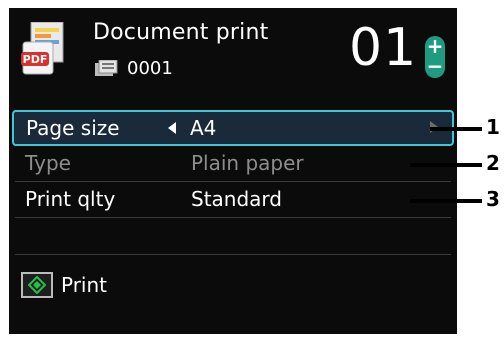  What do you see at coordinates (42, 48) in the screenshot?
I see `pdf-document-icon: PDF` at bounding box center [42, 48].